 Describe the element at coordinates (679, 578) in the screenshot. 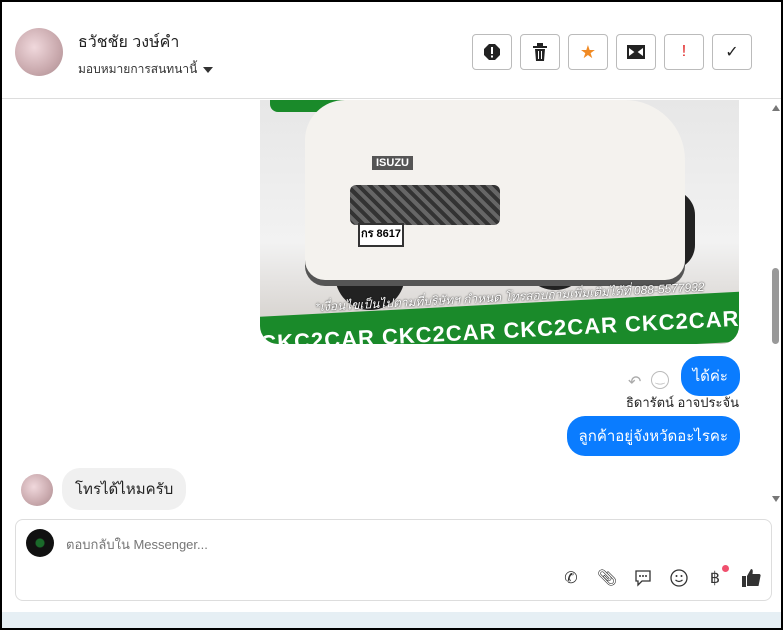

I see `emoji-icon` at that location.